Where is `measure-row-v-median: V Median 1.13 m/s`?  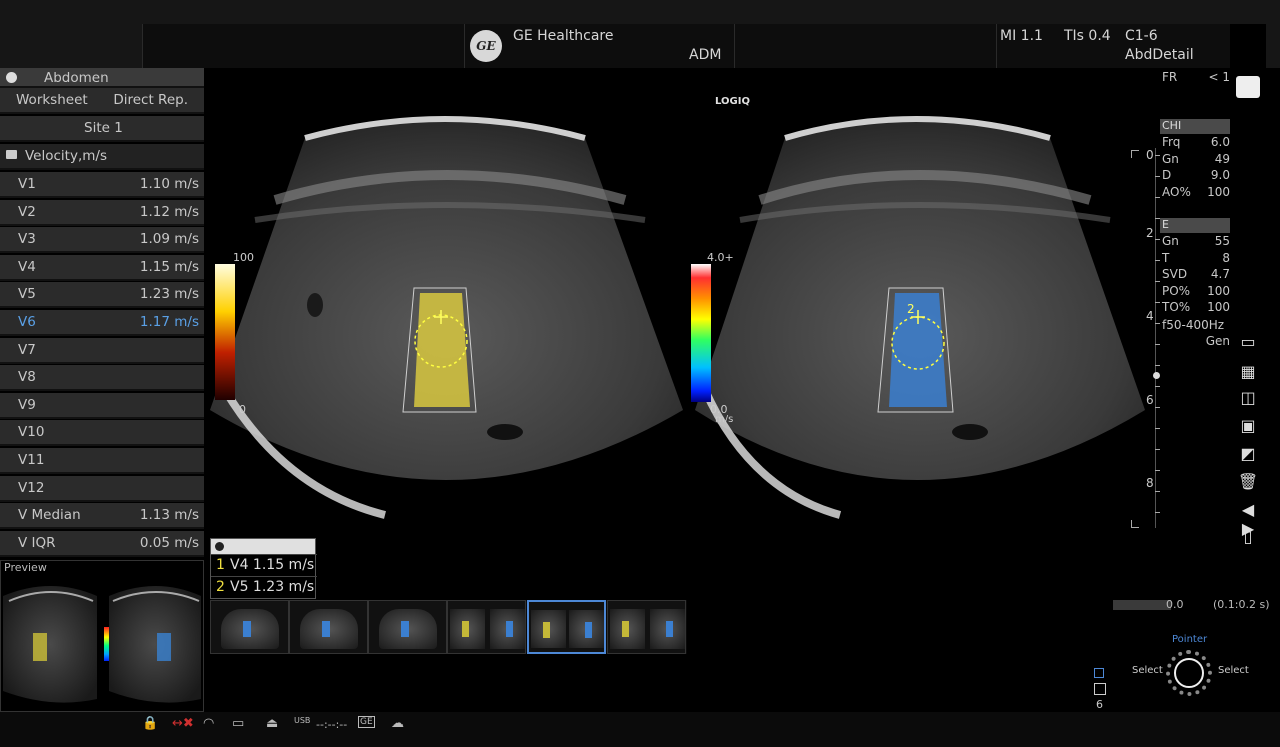 measure-row-v-median: V Median 1.13 m/s is located at coordinates (102, 516).